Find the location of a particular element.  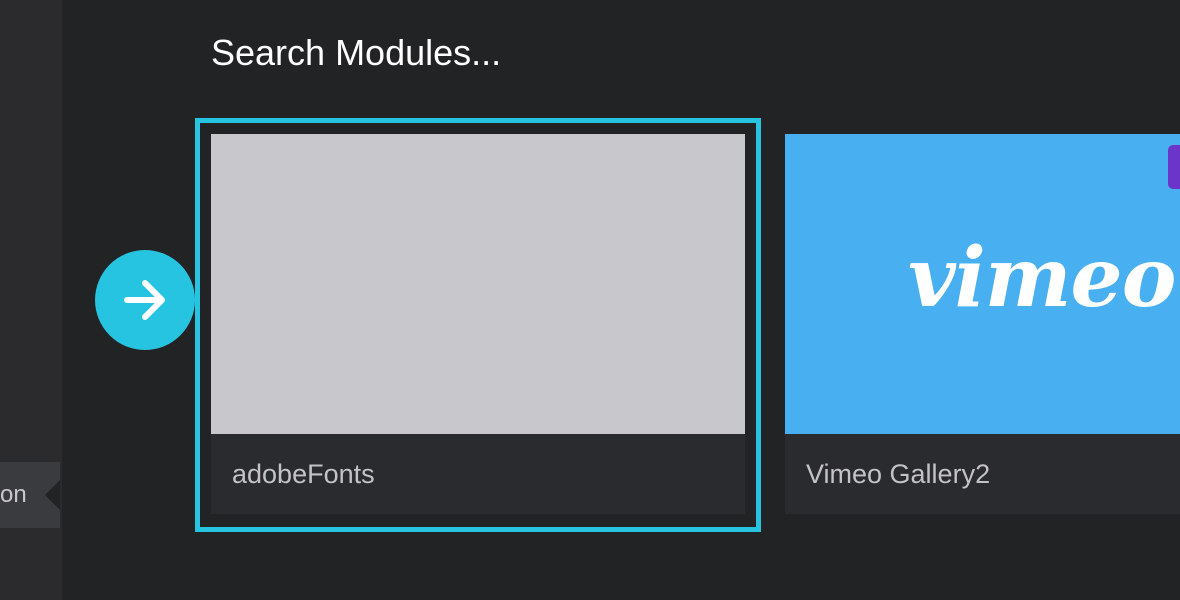

next-arrow-button is located at coordinates (145, 300).